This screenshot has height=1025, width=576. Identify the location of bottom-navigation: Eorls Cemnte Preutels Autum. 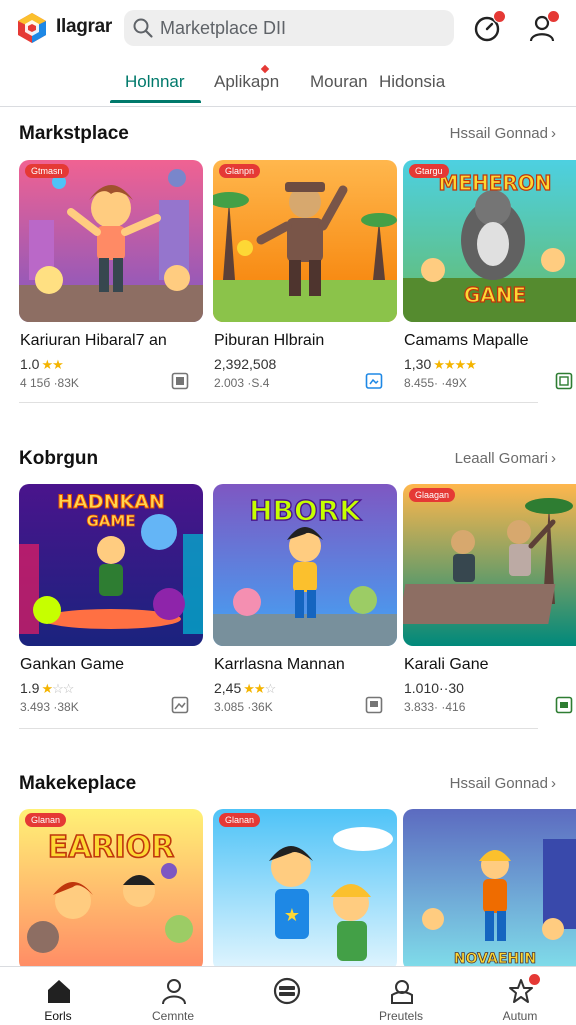
(288, 995).